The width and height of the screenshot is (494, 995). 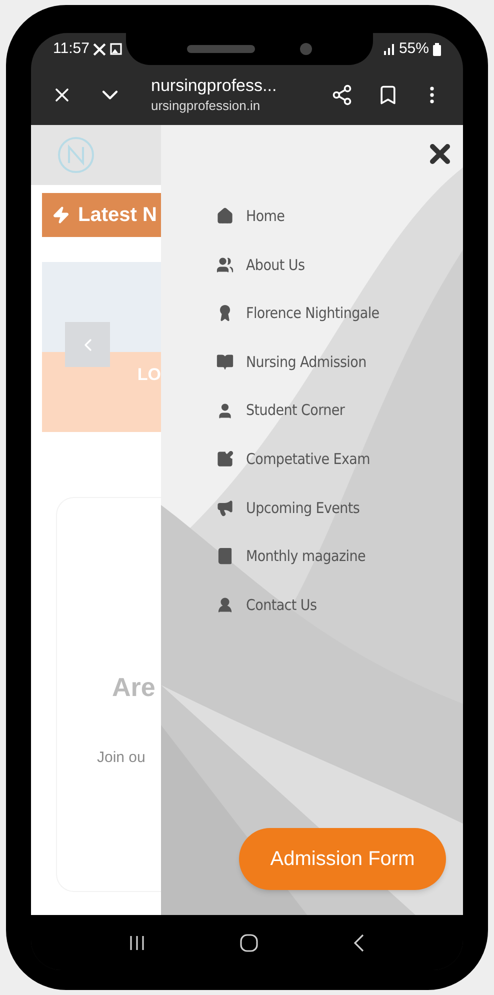 I want to click on menu-item: Student Corner, so click(x=339, y=410).